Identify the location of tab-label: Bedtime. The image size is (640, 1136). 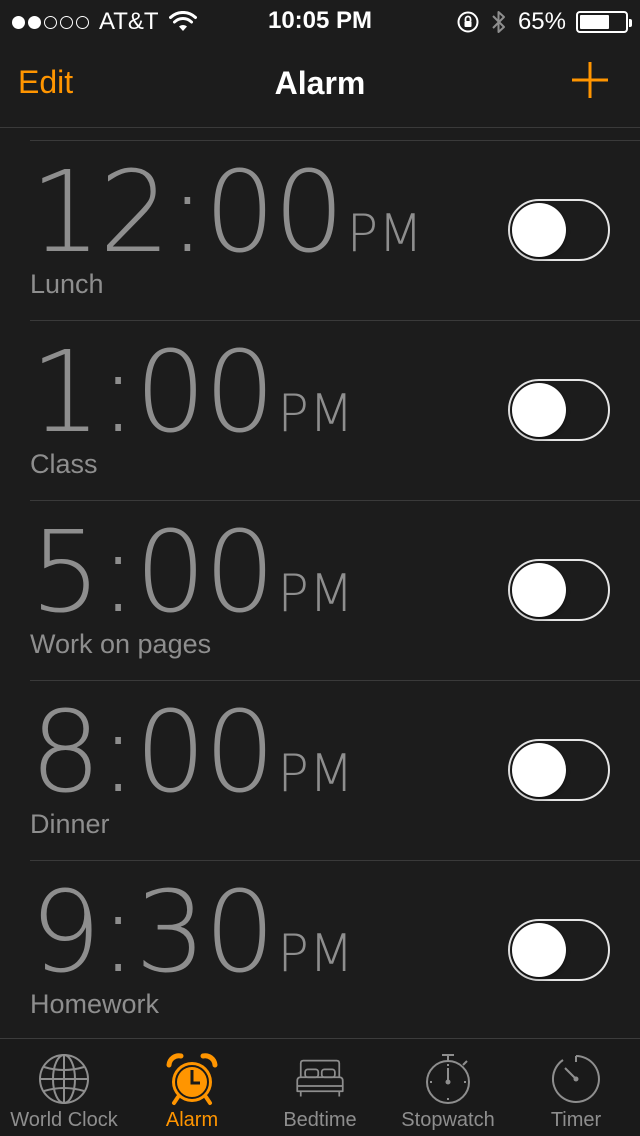
(320, 1120).